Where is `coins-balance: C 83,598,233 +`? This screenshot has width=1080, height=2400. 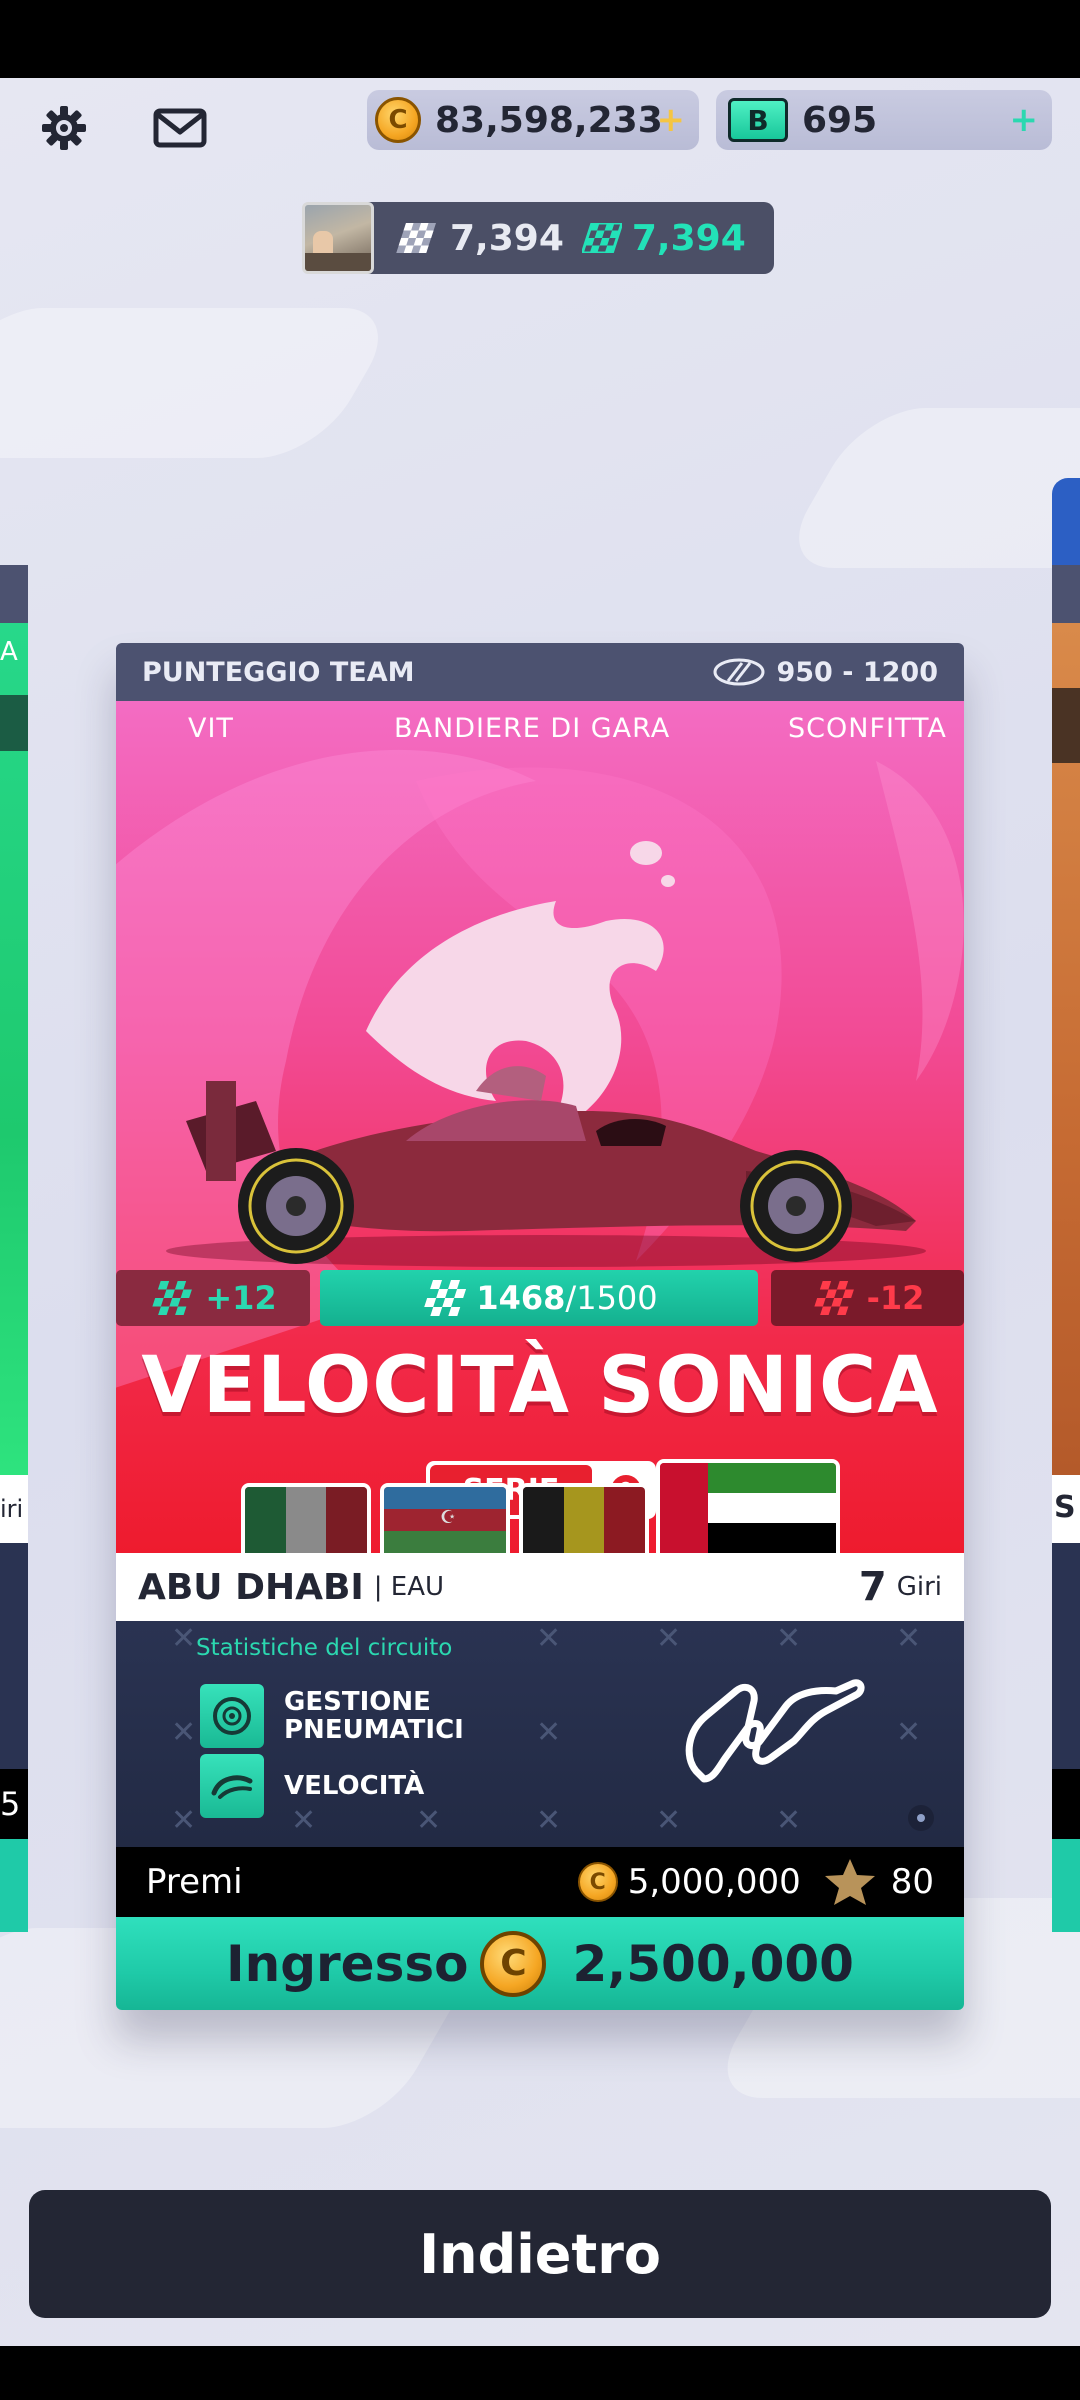
coins-balance: C 83,598,233 + is located at coordinates (533, 120).